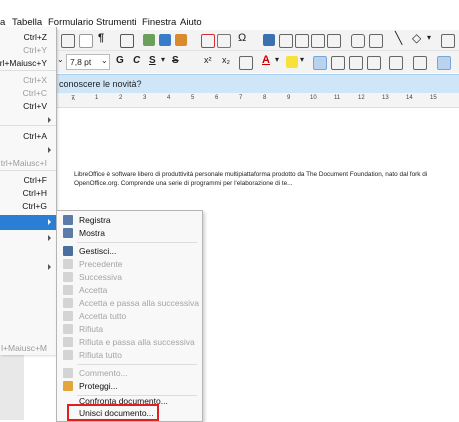 The width and height of the screenshot is (459, 422). I want to click on spellcheck-icon, so click(86, 41).